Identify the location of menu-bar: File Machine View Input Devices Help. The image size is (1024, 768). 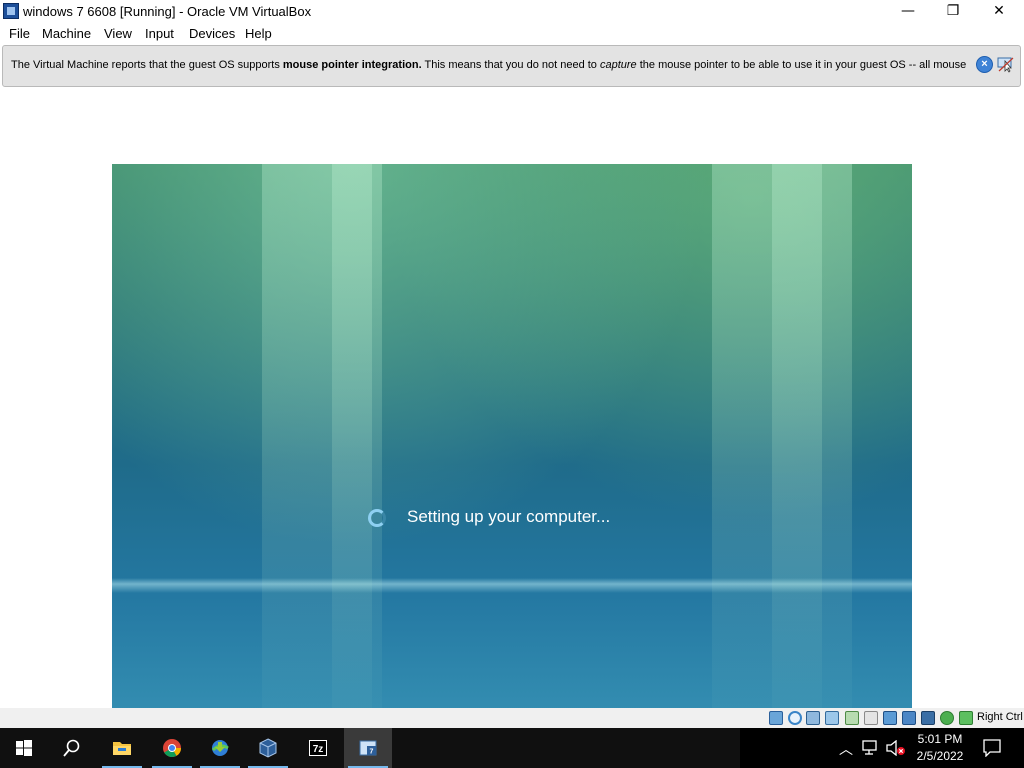
(512, 33).